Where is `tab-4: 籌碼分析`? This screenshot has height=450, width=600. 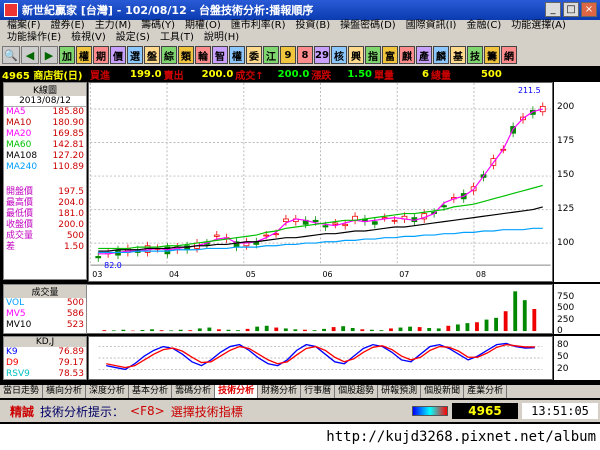
tab-4: 籌碼分析 is located at coordinates (194, 391).